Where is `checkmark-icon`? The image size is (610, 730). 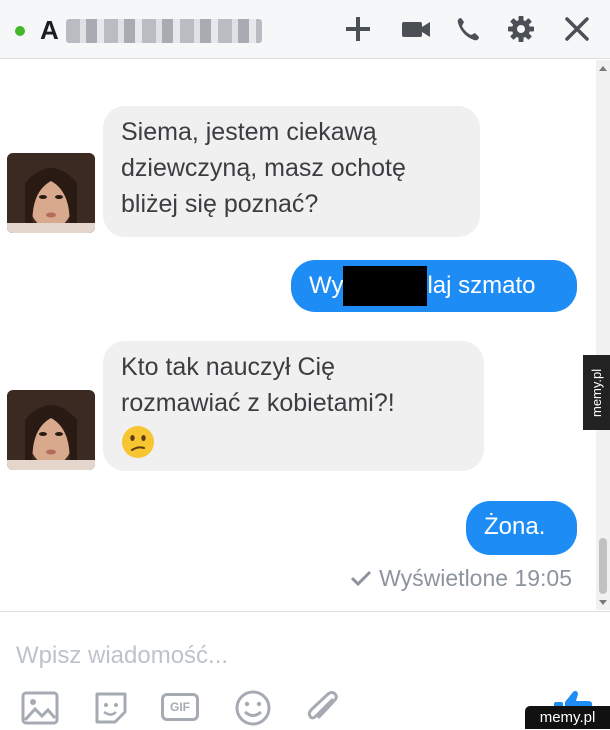 checkmark-icon is located at coordinates (360, 578).